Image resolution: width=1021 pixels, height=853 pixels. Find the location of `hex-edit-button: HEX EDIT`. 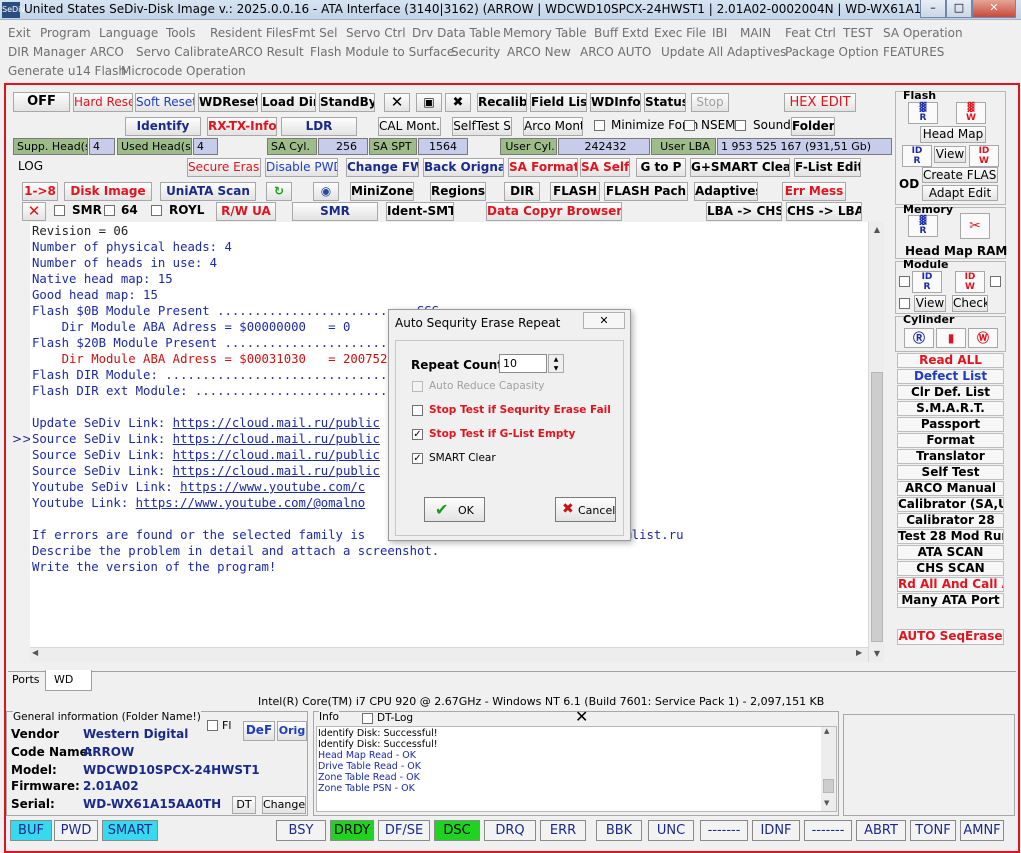

hex-edit-button: HEX EDIT is located at coordinates (820, 102).